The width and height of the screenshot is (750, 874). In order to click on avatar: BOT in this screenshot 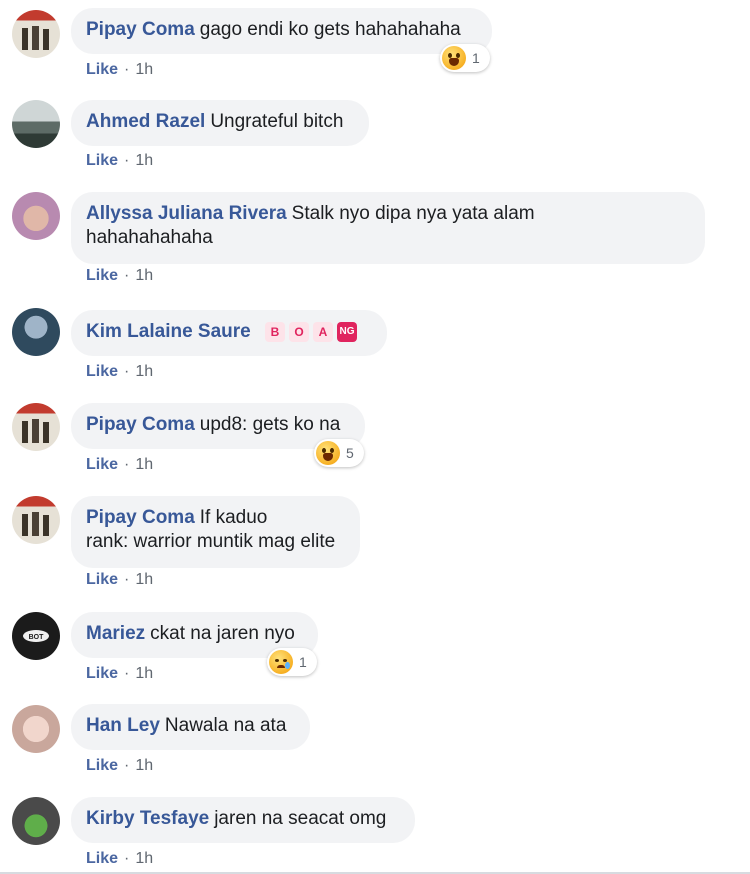, I will do `click(36, 636)`.